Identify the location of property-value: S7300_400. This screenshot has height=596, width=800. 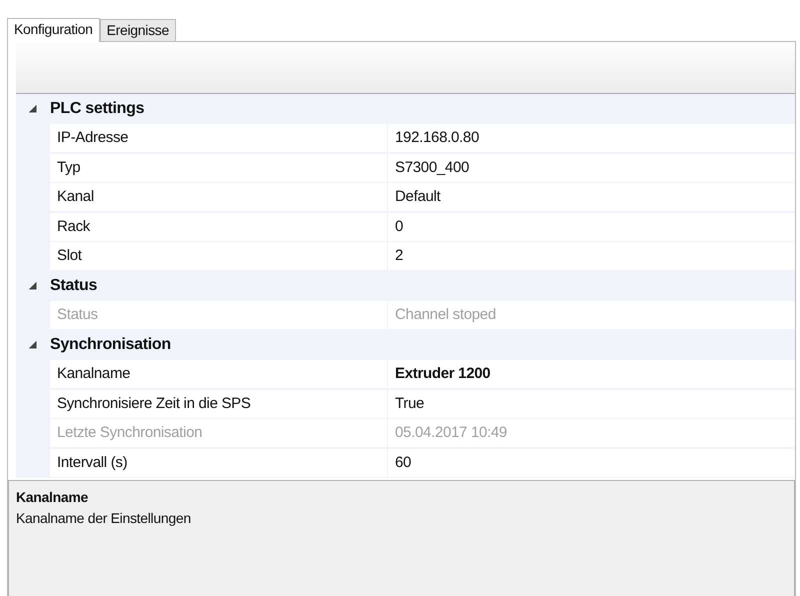
(591, 168).